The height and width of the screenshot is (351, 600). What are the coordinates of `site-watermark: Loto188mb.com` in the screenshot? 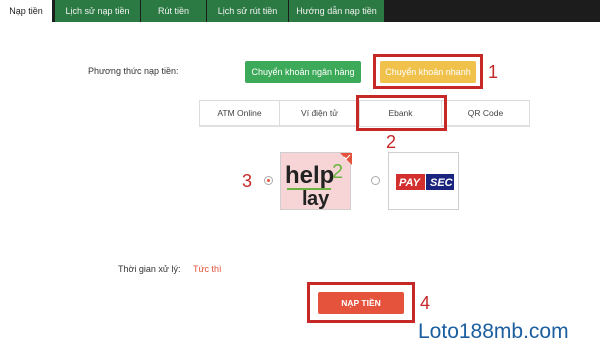 It's located at (493, 331).